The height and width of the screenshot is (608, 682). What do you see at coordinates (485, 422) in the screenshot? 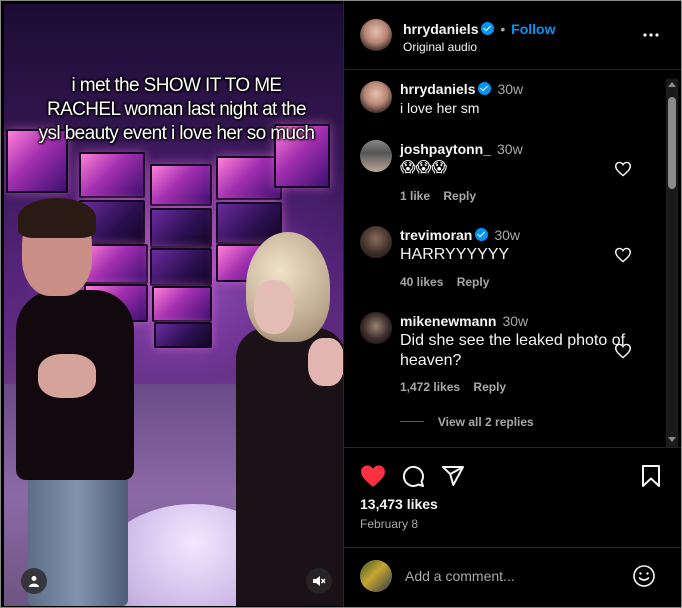
I see `view-replies-label: View all 2 replies` at bounding box center [485, 422].